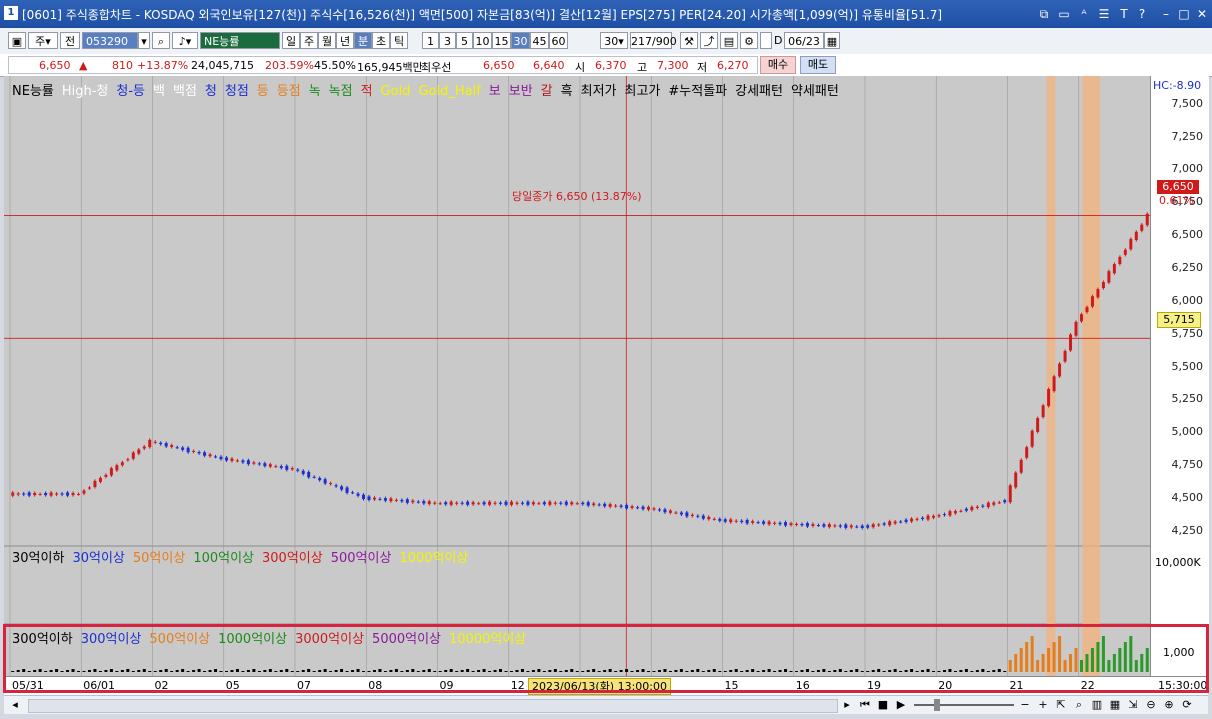  Describe the element at coordinates (937, 705) in the screenshot. I see `zoom-slider-thumb` at that location.